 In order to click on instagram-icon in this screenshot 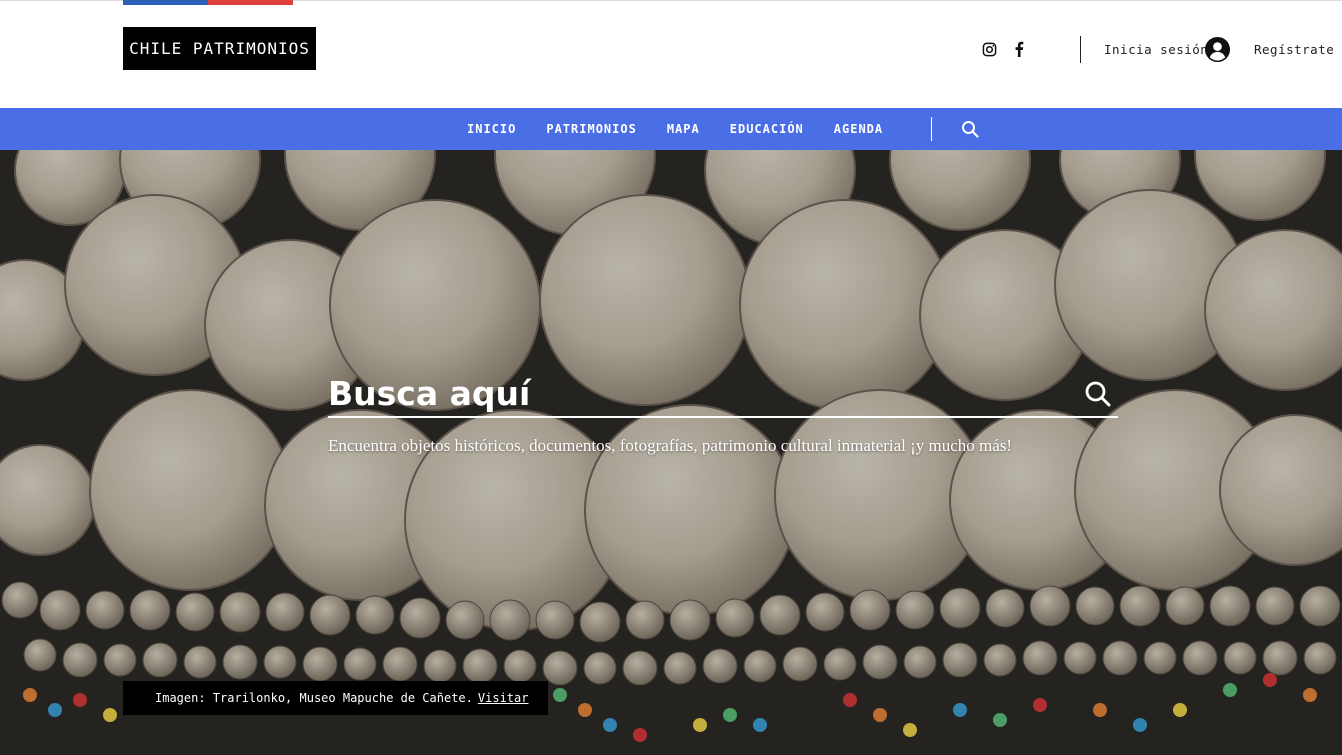, I will do `click(989, 49)`.